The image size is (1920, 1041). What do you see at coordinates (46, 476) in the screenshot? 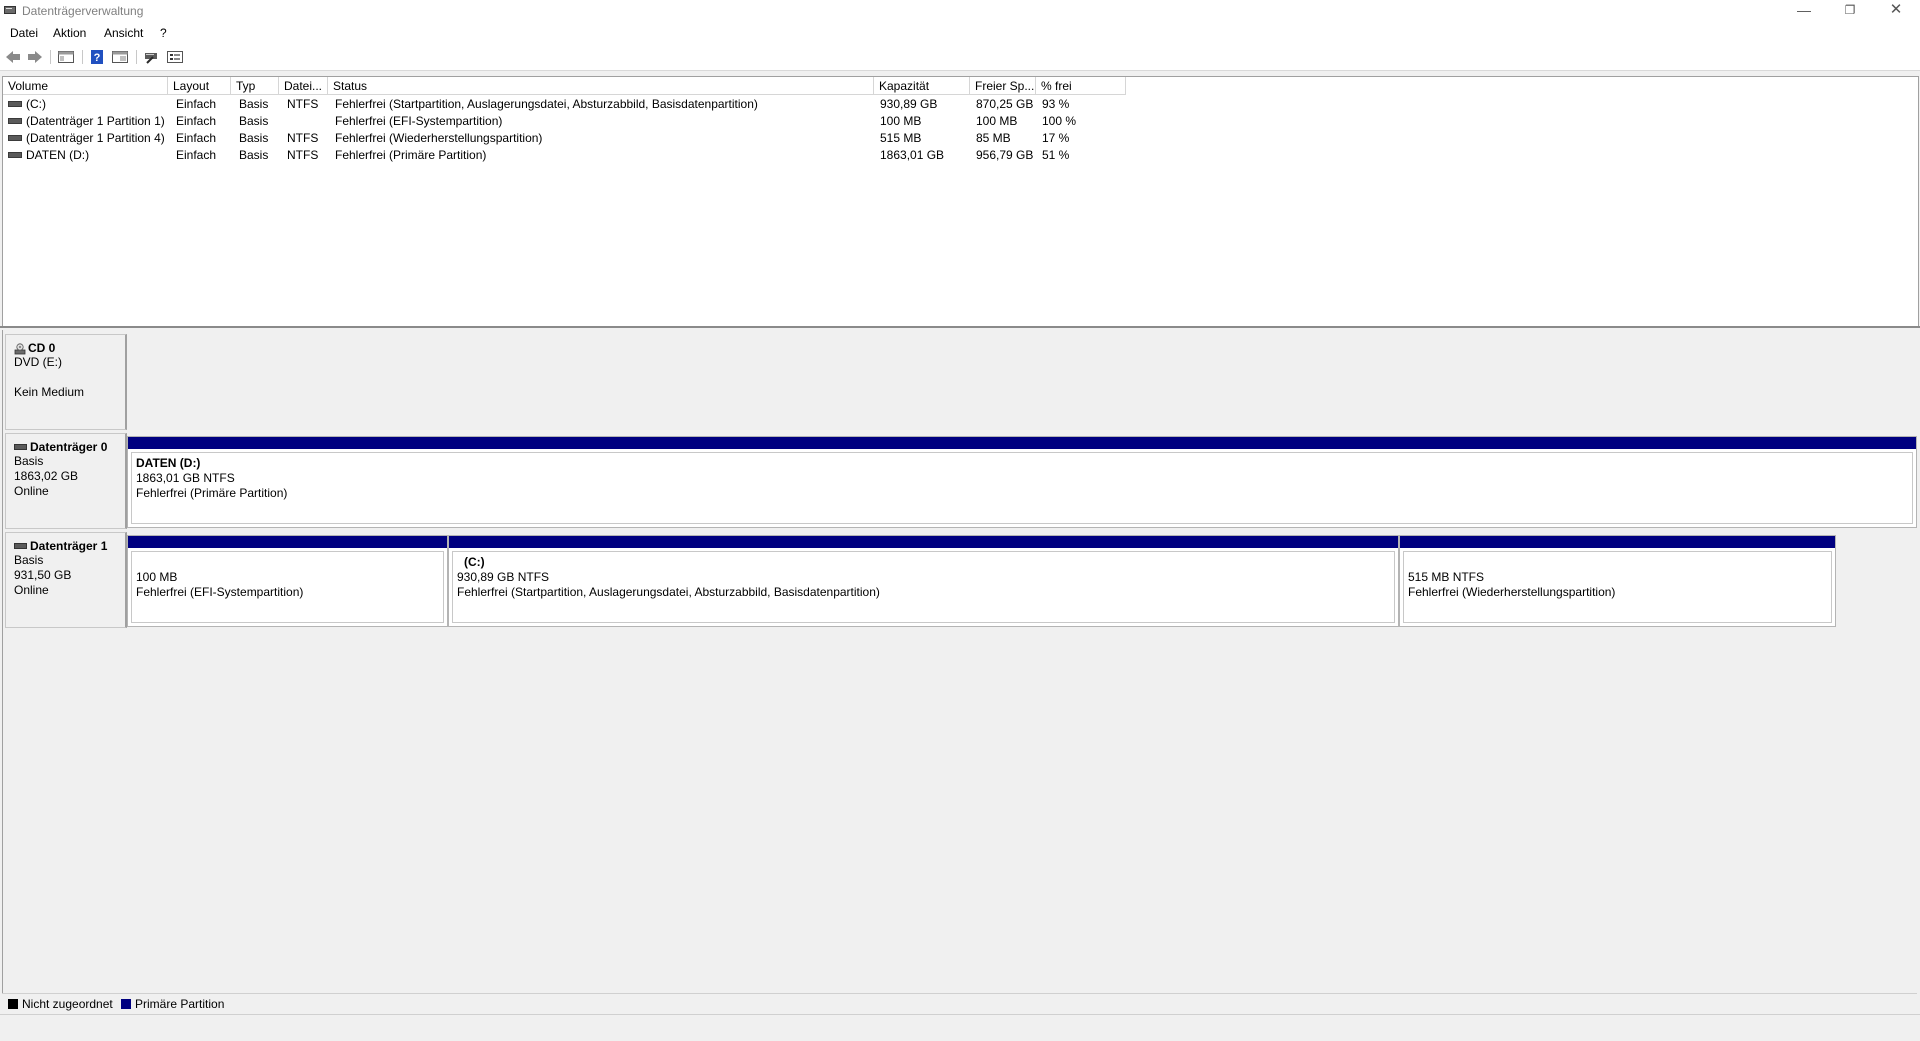
I see `disk-size: 1863,02 GB` at bounding box center [46, 476].